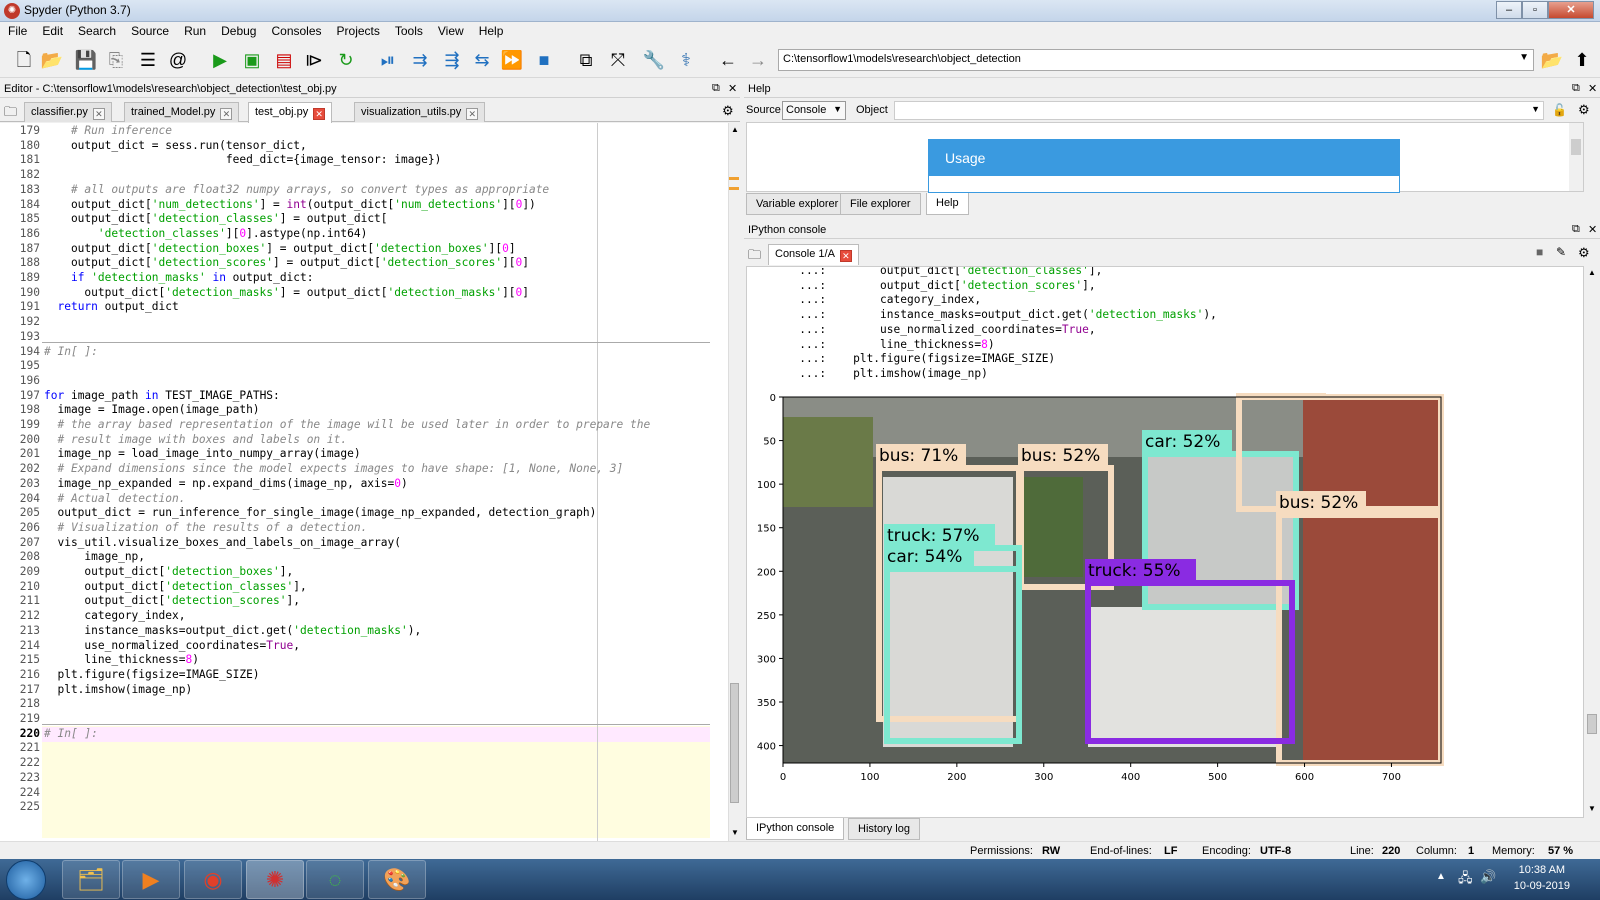 The image size is (1600, 900). What do you see at coordinates (182, 112) in the screenshot?
I see `editor-tab: trained_Model.py ✕` at bounding box center [182, 112].